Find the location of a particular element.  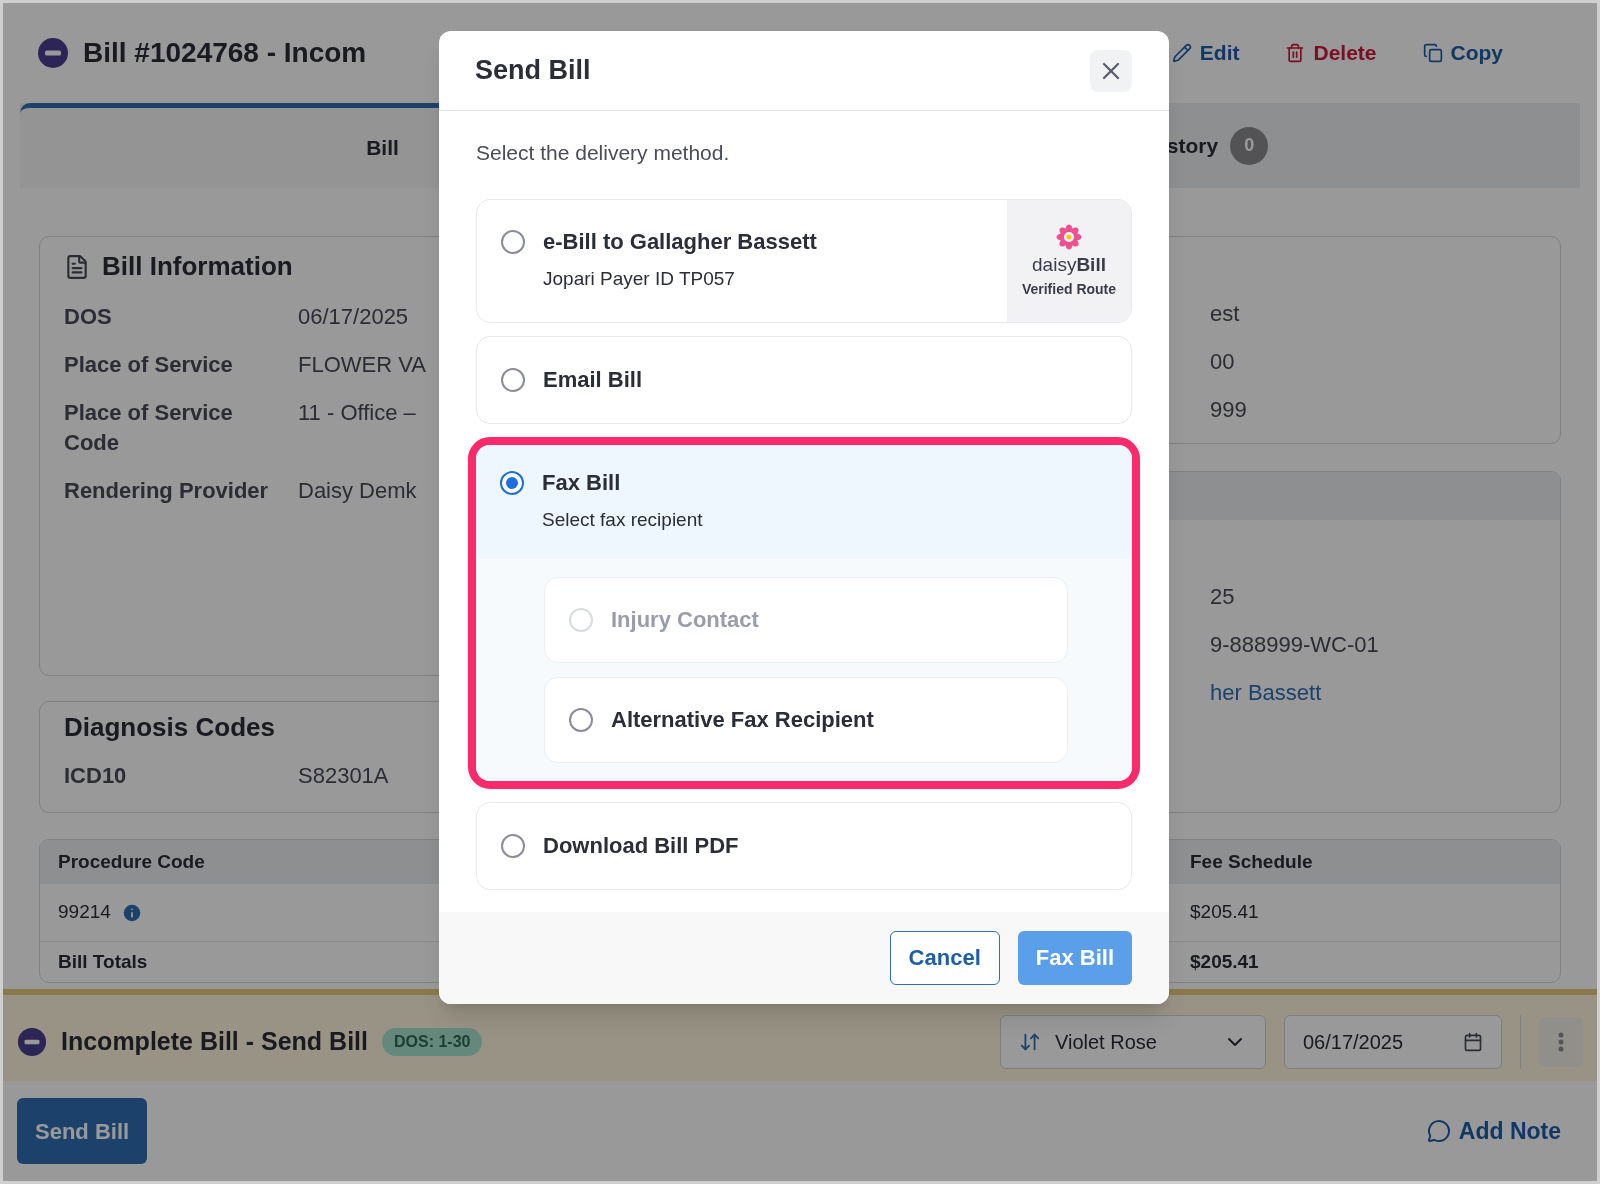

payer-link: her Bassett is located at coordinates (1385, 693).